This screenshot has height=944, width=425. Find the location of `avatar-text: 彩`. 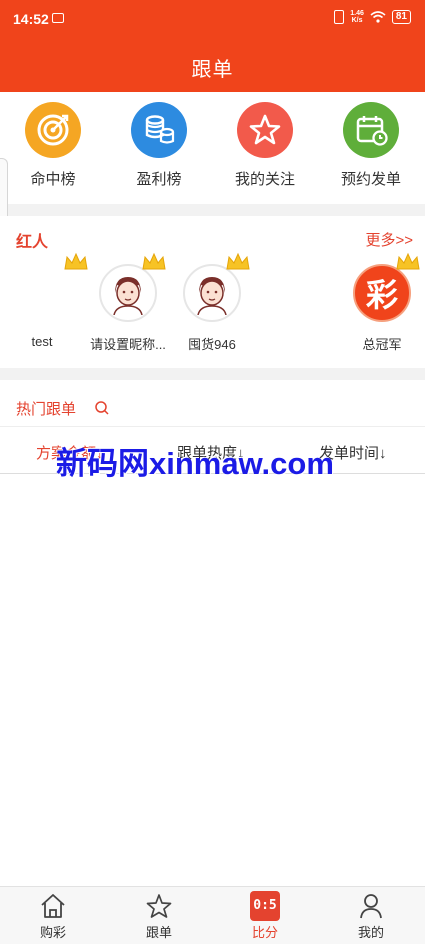

avatar-text: 彩 is located at coordinates (381, 295).